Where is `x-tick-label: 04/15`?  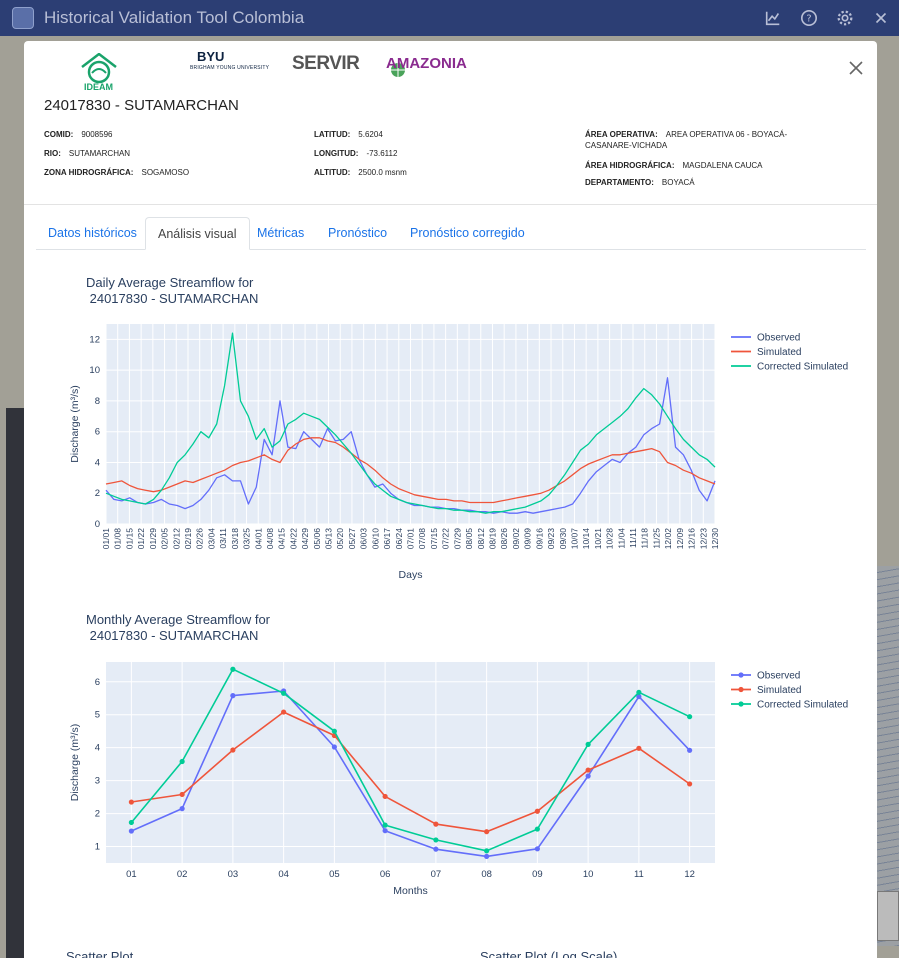 x-tick-label: 04/15 is located at coordinates (282, 539).